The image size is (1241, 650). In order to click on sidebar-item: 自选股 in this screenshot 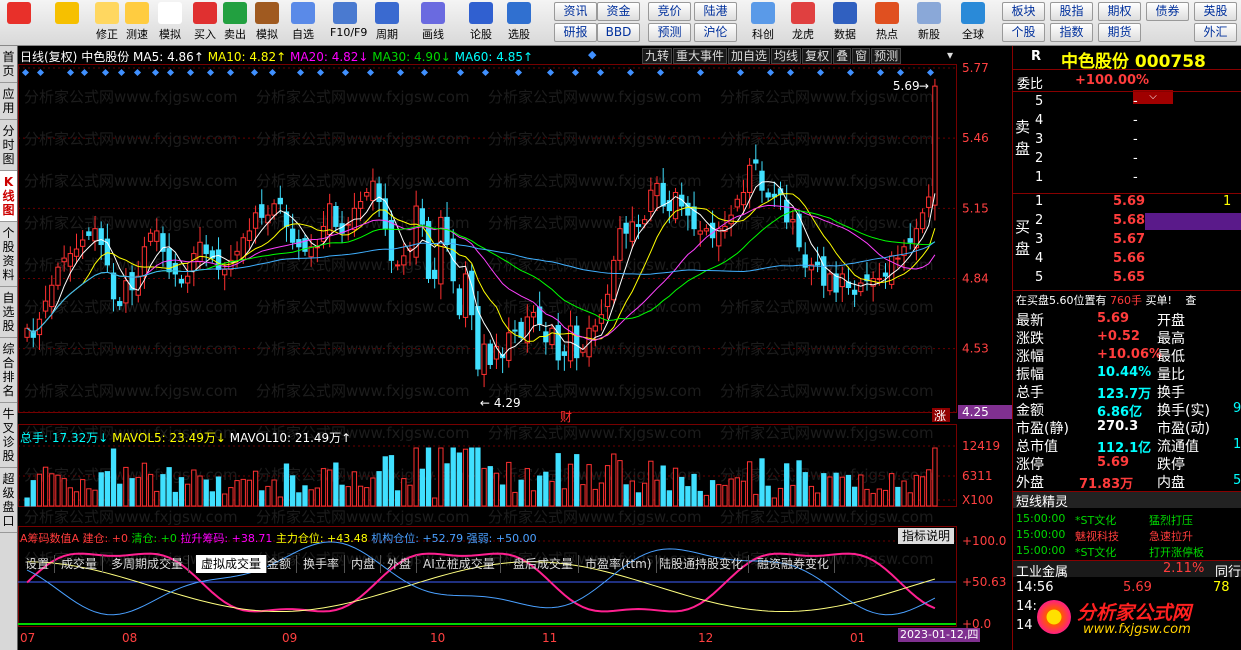, I will do `click(8, 312)`.